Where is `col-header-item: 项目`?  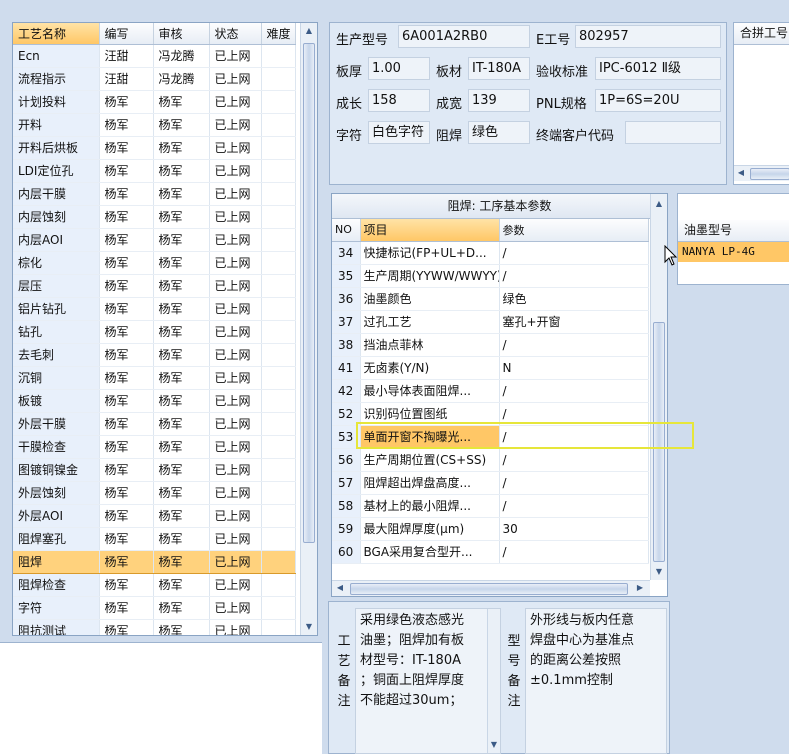 col-header-item: 项目 is located at coordinates (430, 230).